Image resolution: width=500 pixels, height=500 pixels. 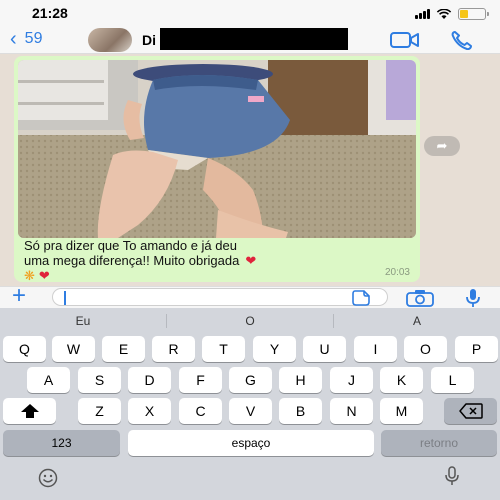 I want to click on shift-key, so click(x=29, y=411).